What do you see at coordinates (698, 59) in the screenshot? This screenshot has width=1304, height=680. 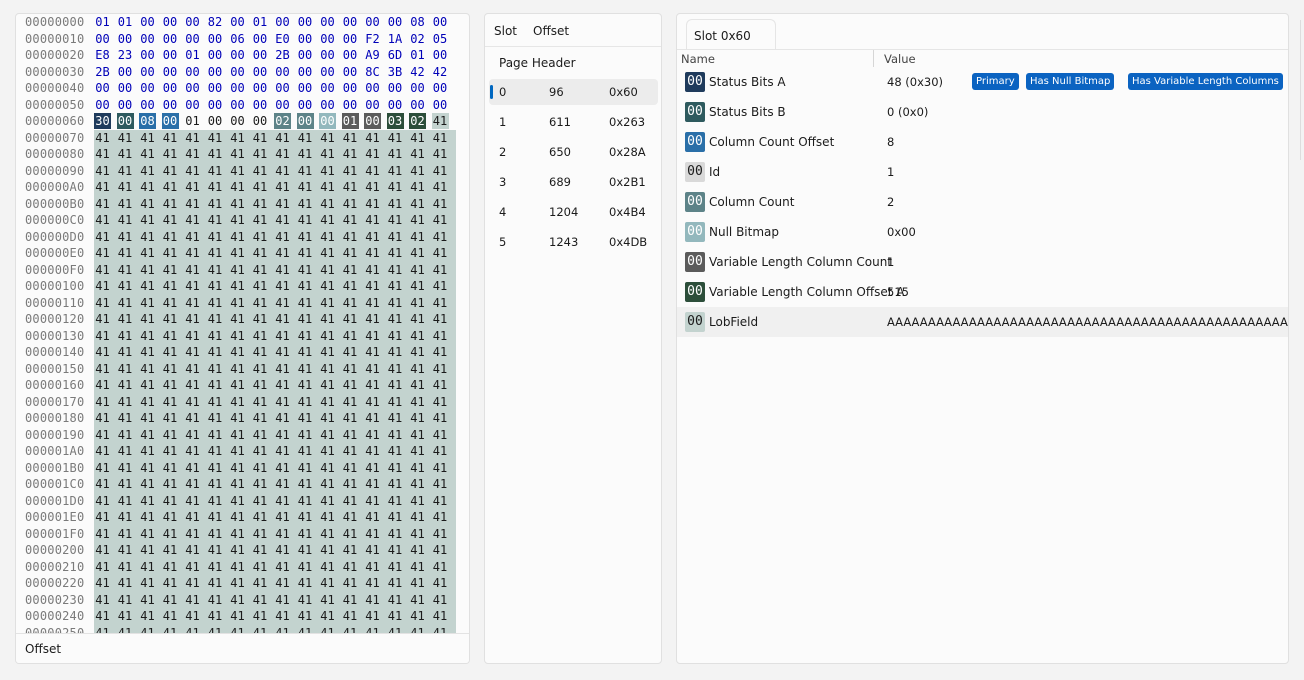 I see `name-column-header: Name` at bounding box center [698, 59].